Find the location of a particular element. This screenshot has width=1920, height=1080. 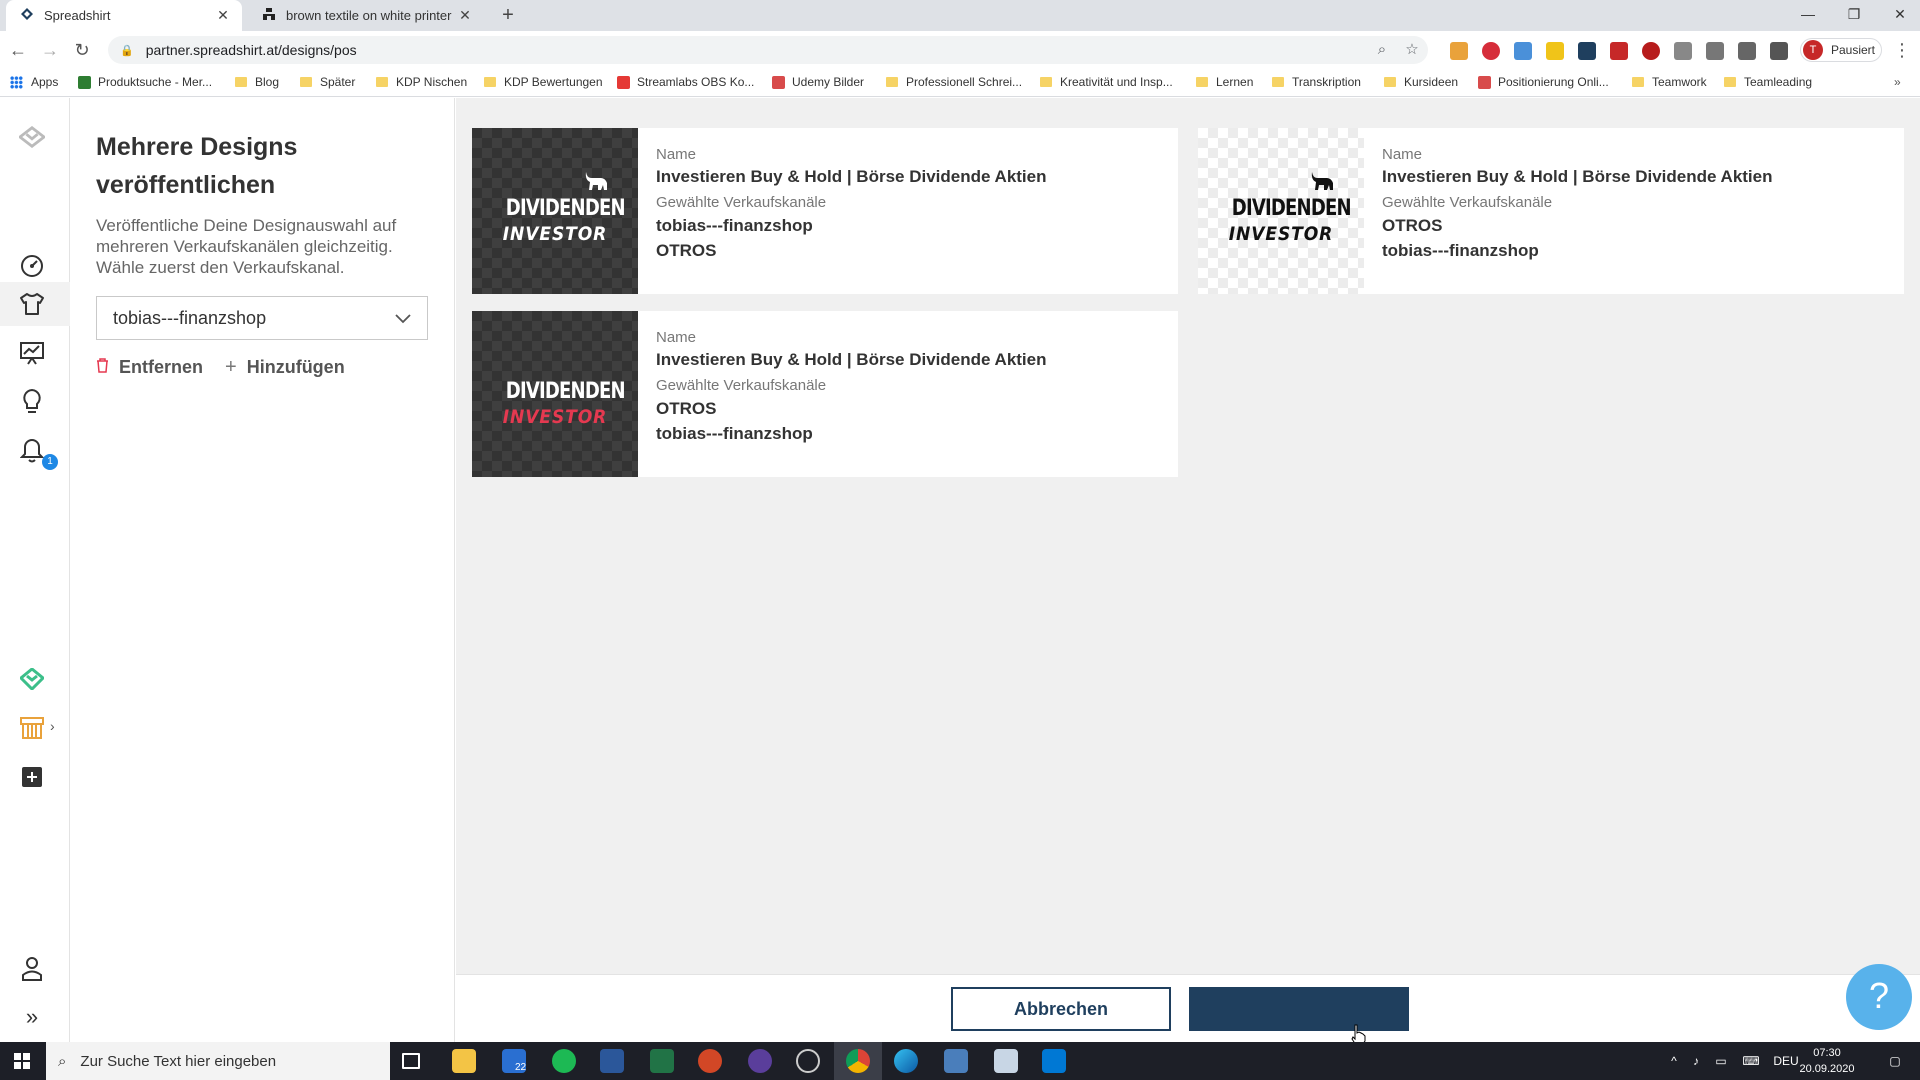

expand-double-chevron-icon: » is located at coordinates (32, 1017).